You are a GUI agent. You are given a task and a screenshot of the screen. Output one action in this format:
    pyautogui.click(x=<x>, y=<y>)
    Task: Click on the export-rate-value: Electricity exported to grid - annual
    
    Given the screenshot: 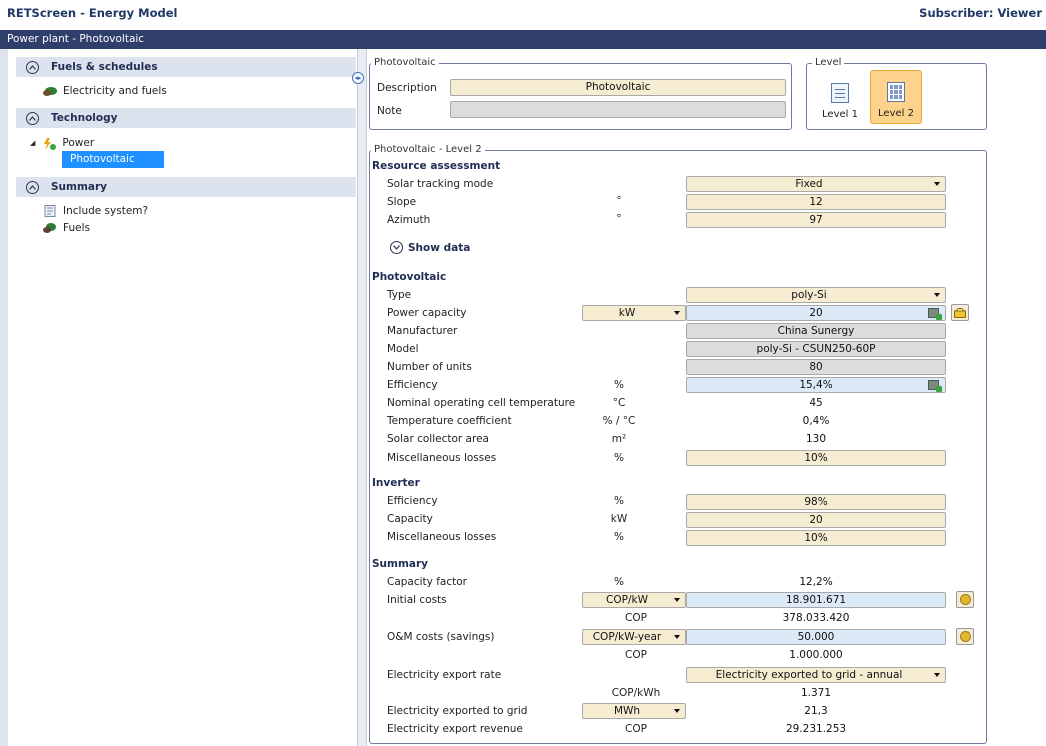 What is the action you would take?
    pyautogui.click(x=809, y=675)
    